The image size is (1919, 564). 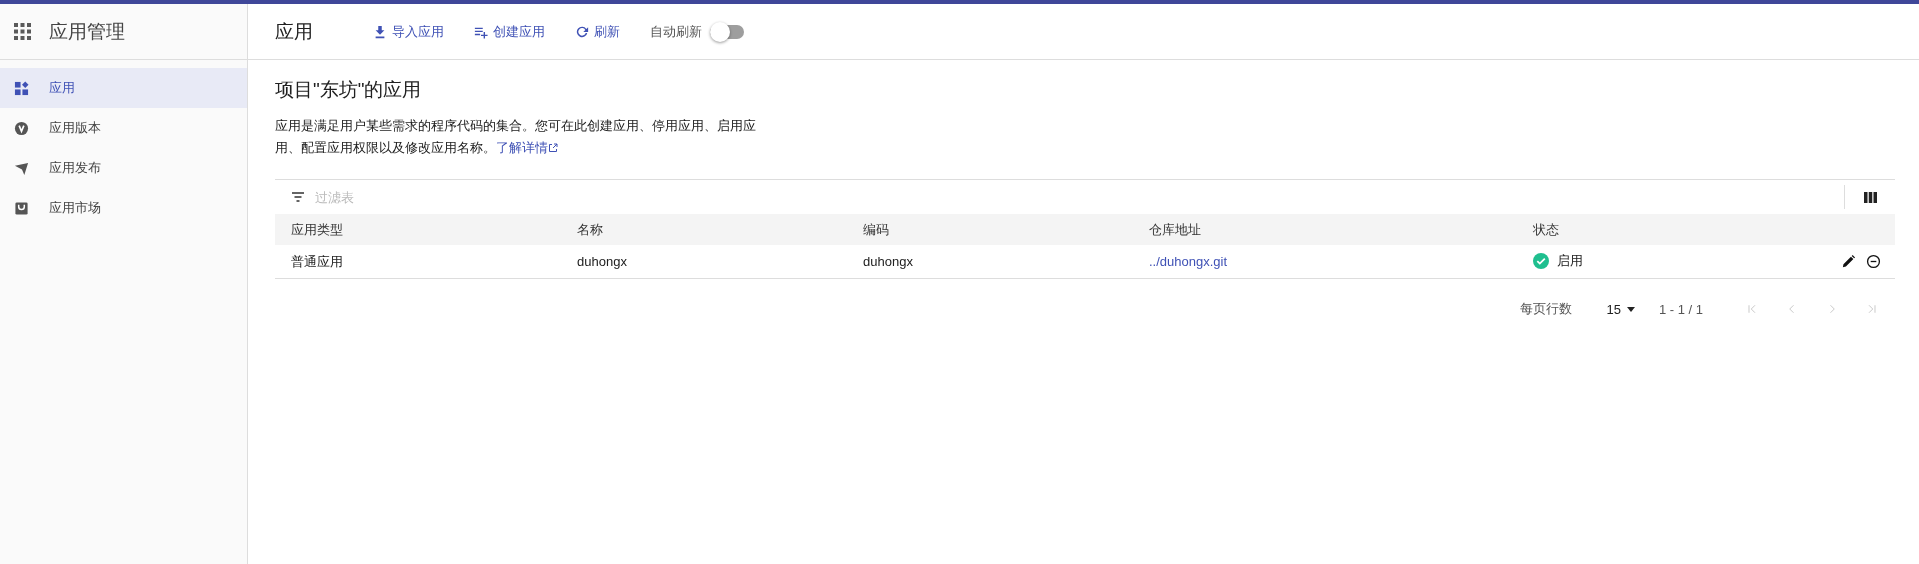 What do you see at coordinates (590, 229) in the screenshot?
I see `column-header: 名称` at bounding box center [590, 229].